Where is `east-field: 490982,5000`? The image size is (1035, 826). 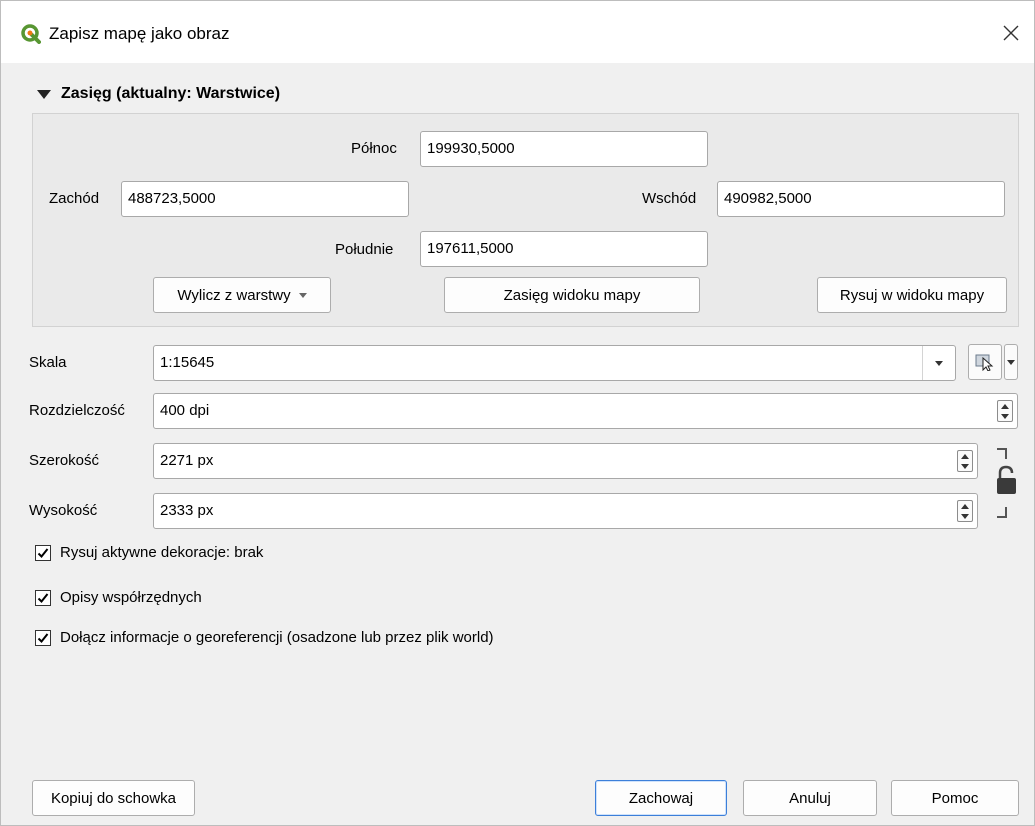 east-field: 490982,5000 is located at coordinates (861, 199).